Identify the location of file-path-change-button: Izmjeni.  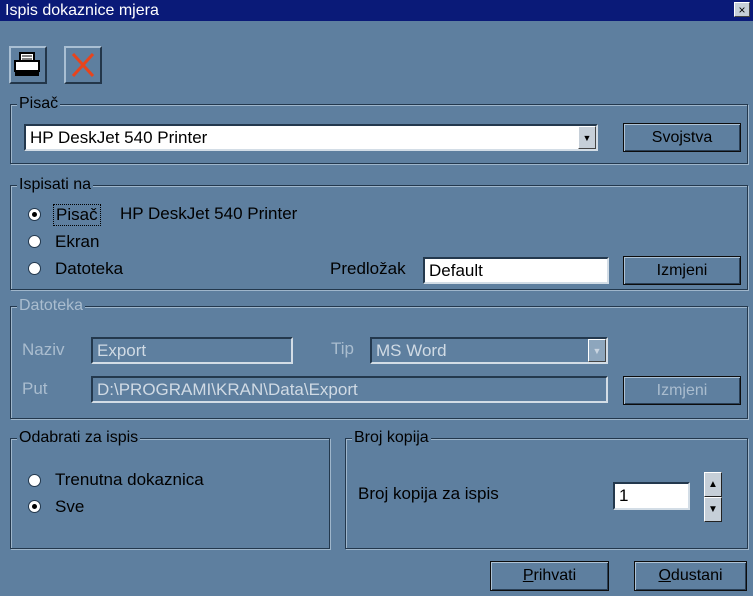
(682, 390).